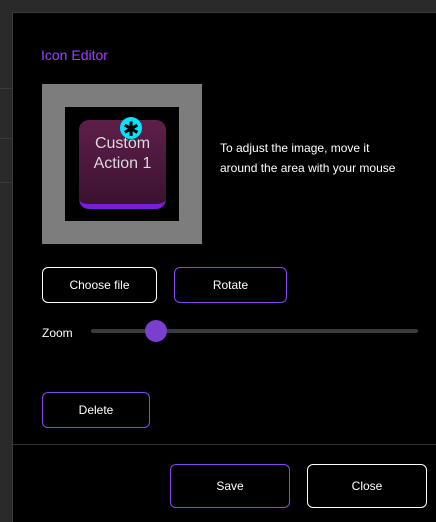  Describe the element at coordinates (230, 285) in the screenshot. I see `rotate-button: Rotate` at that location.